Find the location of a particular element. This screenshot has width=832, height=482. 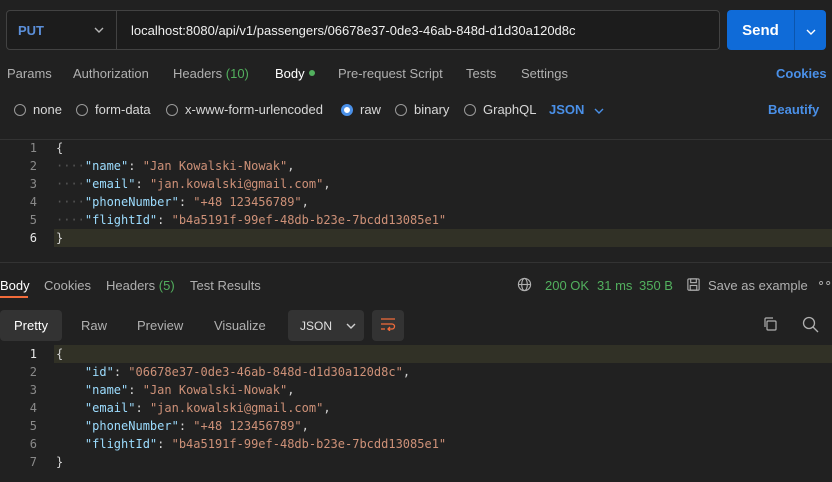

tab-params: Params is located at coordinates (29, 73).